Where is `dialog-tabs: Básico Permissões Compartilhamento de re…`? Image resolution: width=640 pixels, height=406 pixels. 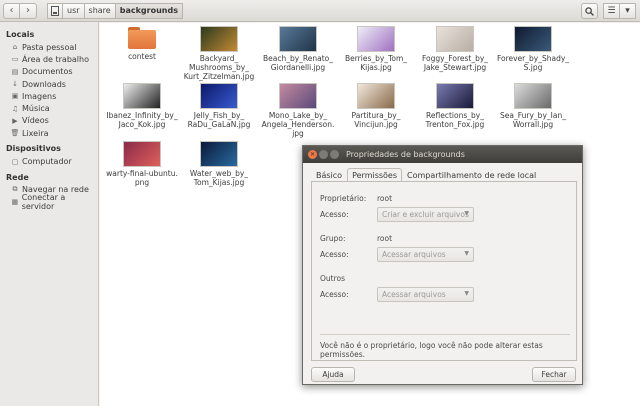 dialog-tabs: Básico Permissões Compartilhamento de re… is located at coordinates (426, 175).